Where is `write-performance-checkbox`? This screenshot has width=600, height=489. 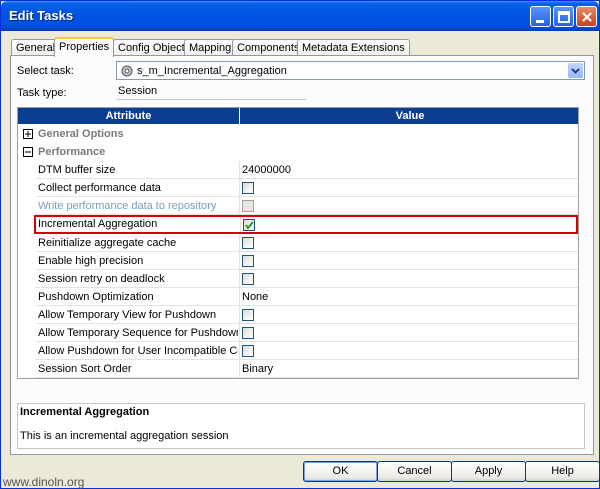
write-performance-checkbox is located at coordinates (248, 206).